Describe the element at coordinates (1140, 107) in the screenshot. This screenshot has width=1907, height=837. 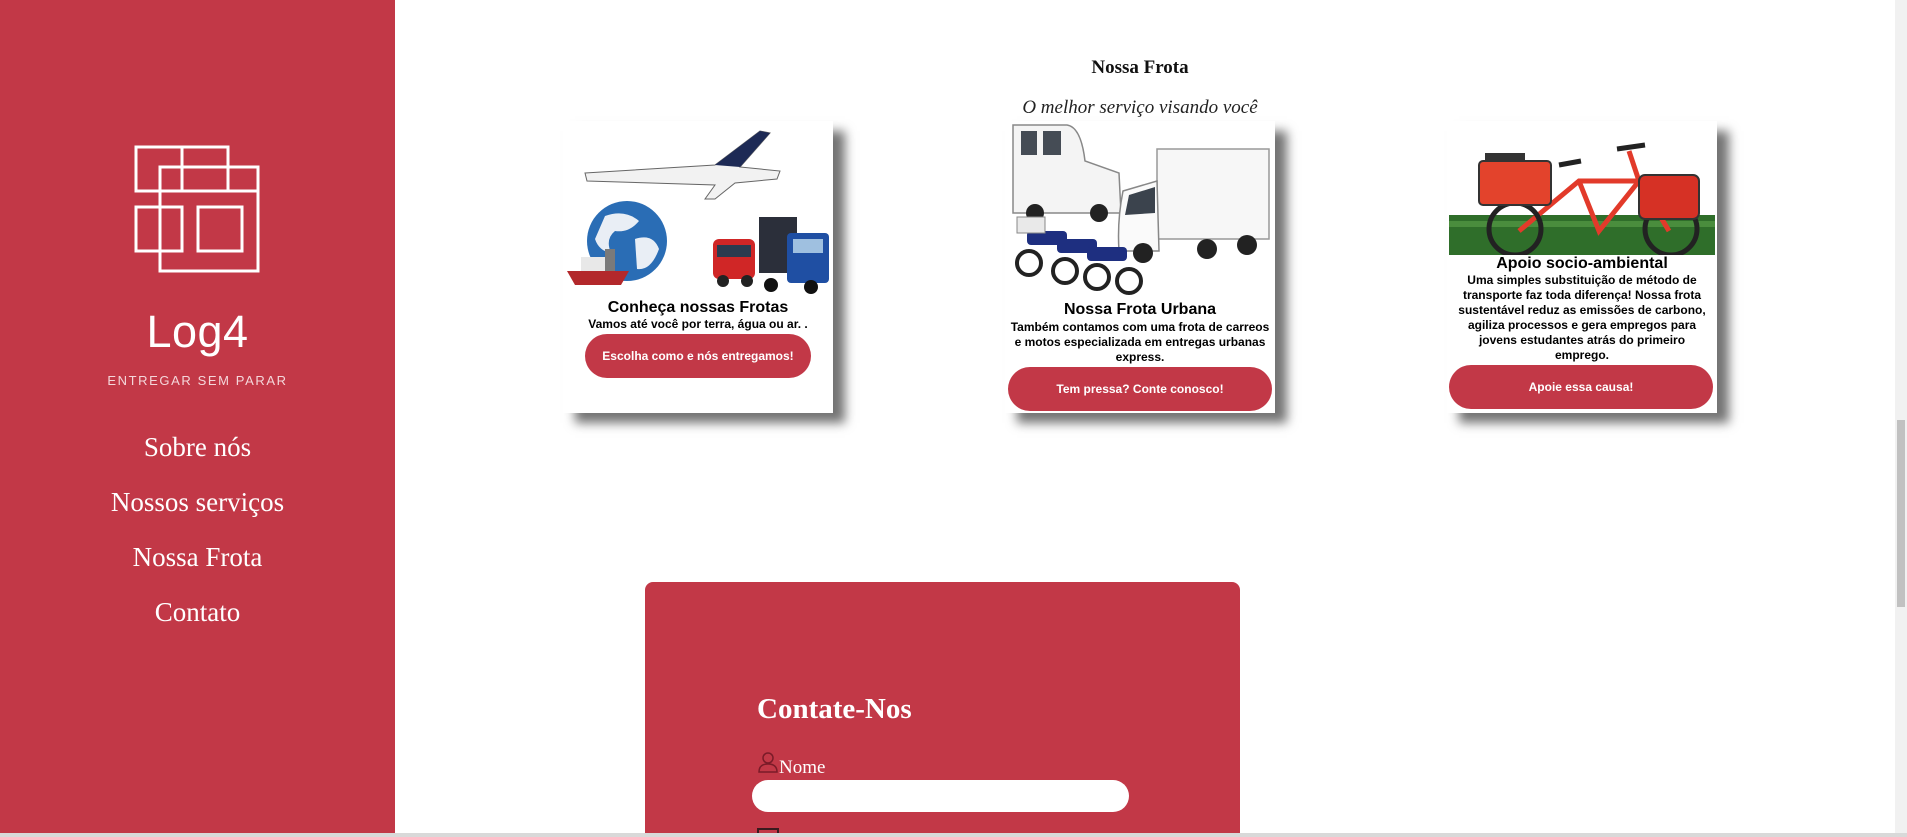
I see `section-subtitle: O melhor serviço visando você` at that location.